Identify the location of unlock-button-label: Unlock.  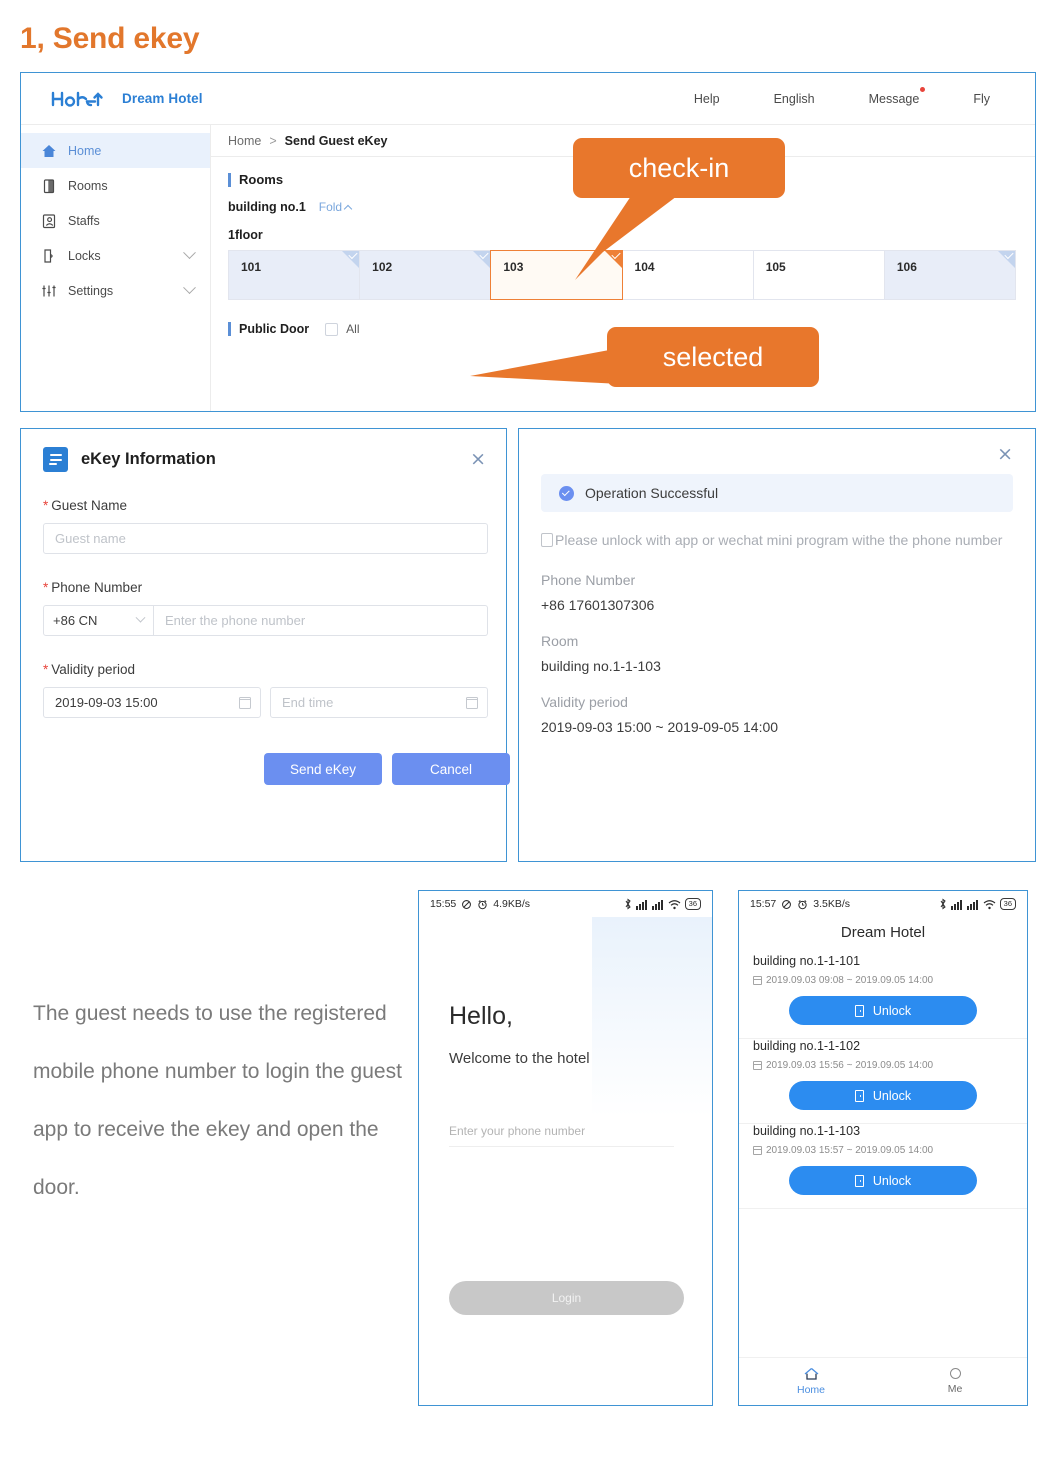
(892, 1180).